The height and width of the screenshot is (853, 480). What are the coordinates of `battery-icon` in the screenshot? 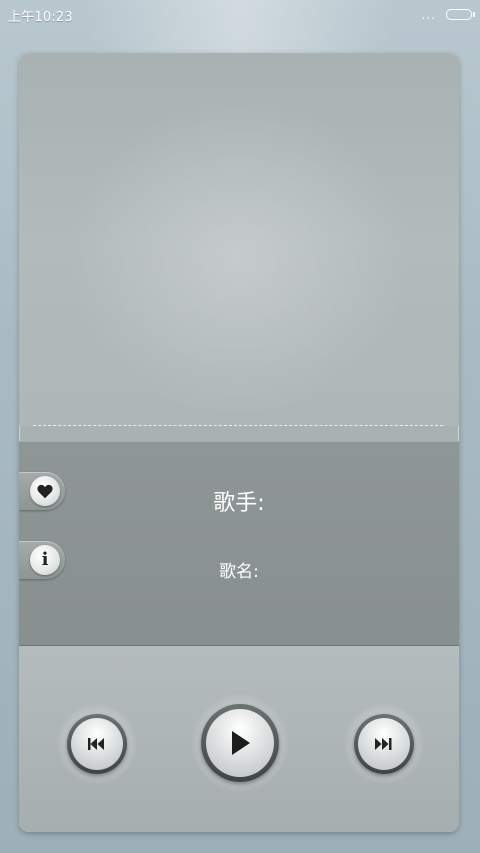 It's located at (460, 14).